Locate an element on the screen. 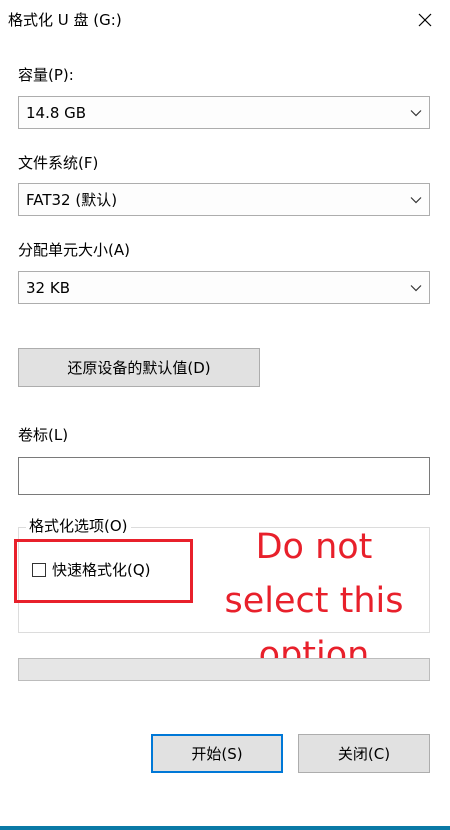 This screenshot has height=830, width=450. restore-defaults-button: 还原设备的默认值(D) is located at coordinates (139, 367).